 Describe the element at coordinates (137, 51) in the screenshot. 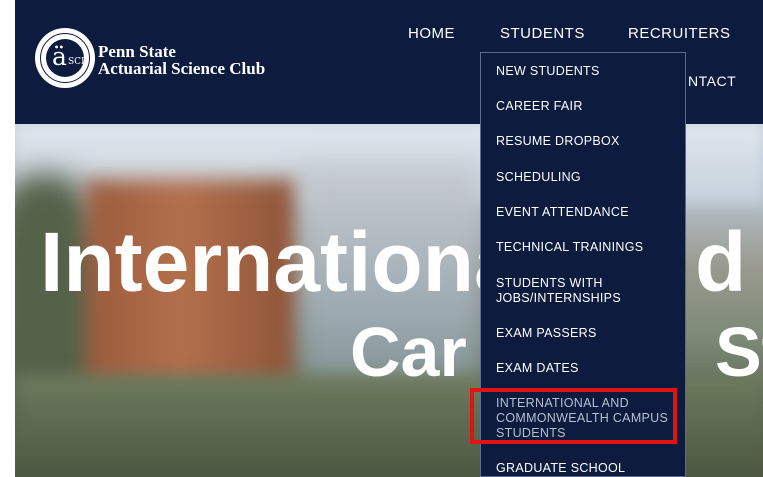

I see `club-name-line1: Penn State` at that location.